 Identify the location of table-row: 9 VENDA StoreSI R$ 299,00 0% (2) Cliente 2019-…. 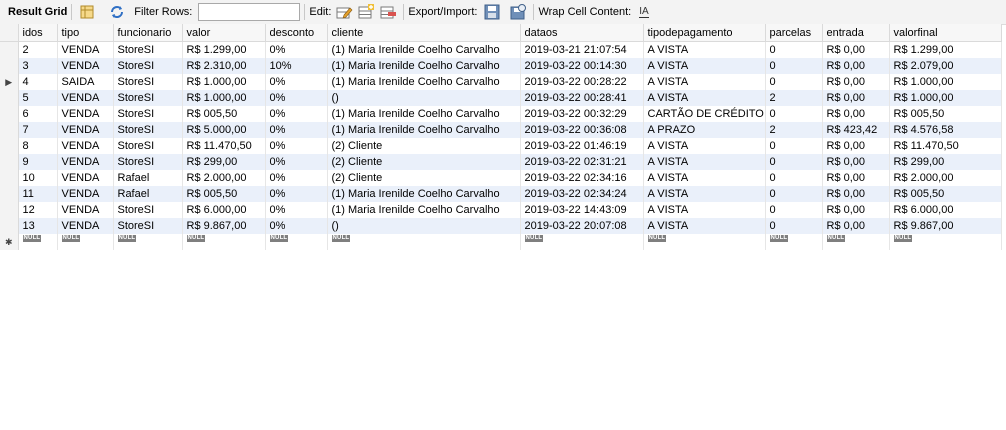
(501, 162).